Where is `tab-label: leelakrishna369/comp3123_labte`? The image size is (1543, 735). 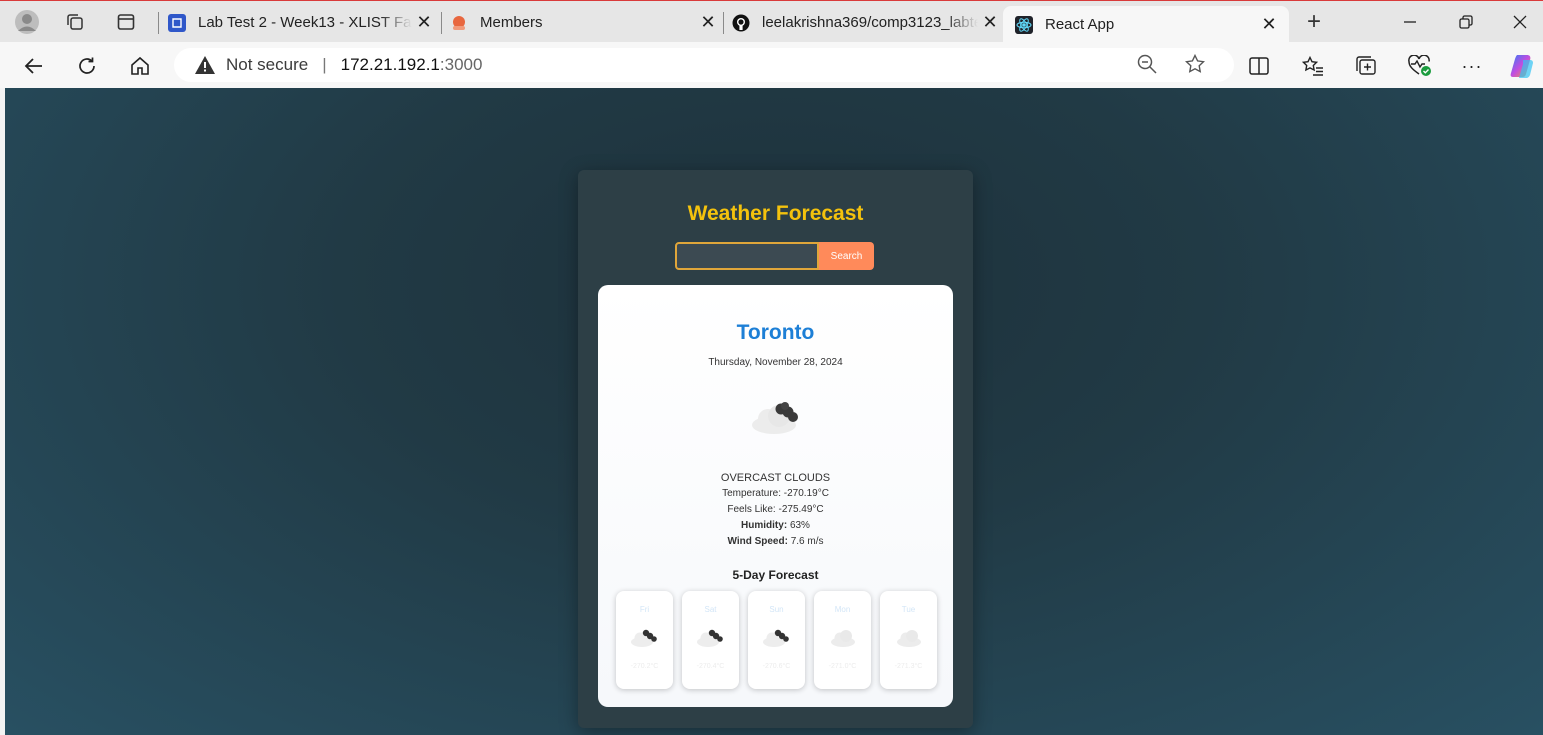
tab-label: leelakrishna369/comp3123_labte is located at coordinates (870, 22).